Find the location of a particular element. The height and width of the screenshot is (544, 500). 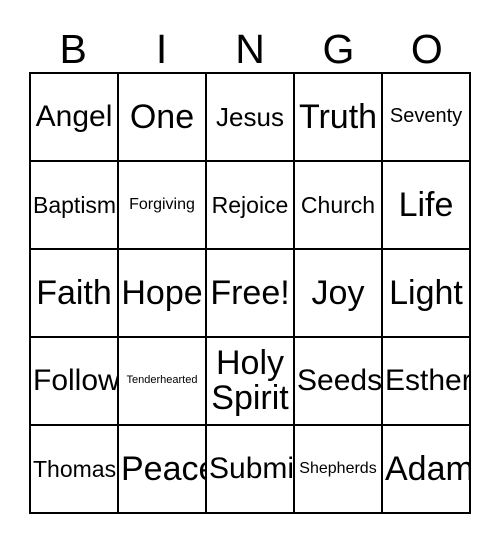

bingo-cell-label: Seventy is located at coordinates (426, 116).